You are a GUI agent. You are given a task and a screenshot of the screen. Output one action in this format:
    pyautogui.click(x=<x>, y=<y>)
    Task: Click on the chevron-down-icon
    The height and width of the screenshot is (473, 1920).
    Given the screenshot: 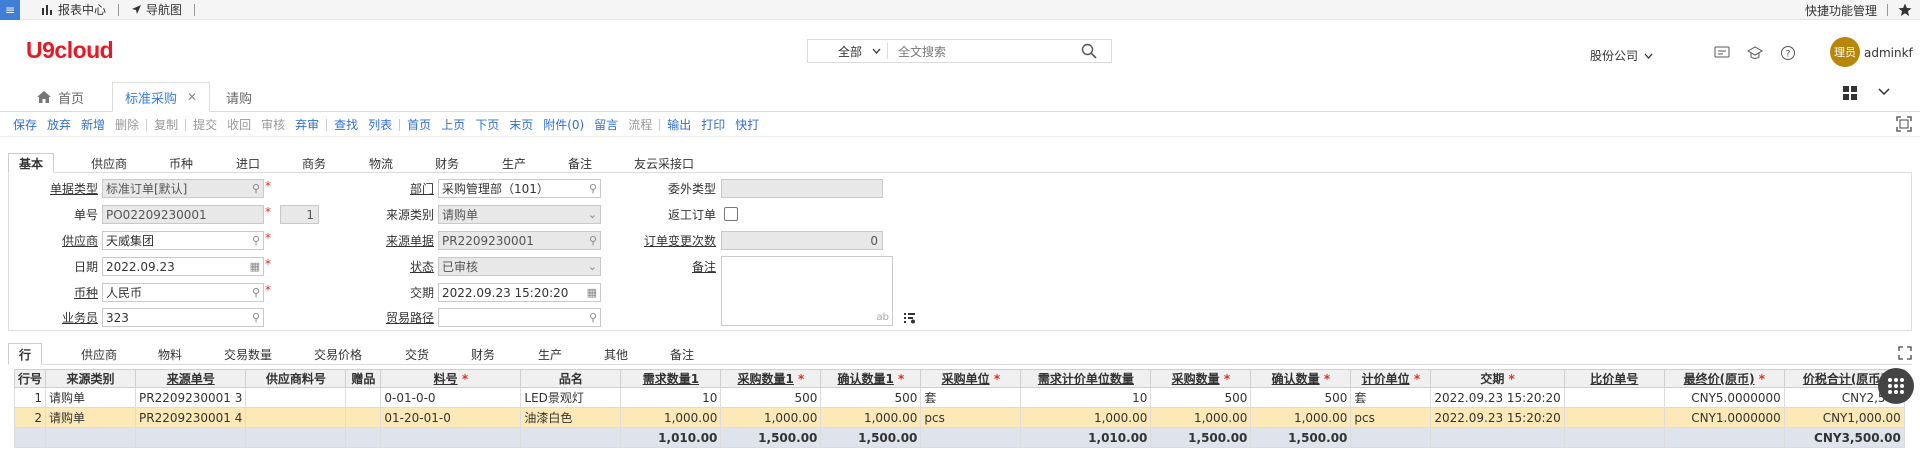 What is the action you would take?
    pyautogui.click(x=1884, y=92)
    